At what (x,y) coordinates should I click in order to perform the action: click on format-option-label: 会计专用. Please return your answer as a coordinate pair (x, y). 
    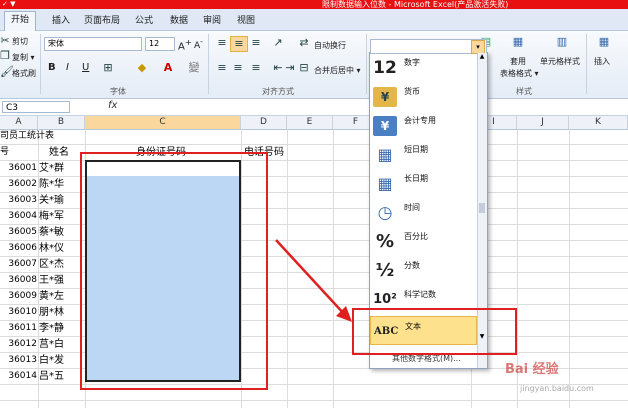
    Looking at the image, I should click on (420, 120).